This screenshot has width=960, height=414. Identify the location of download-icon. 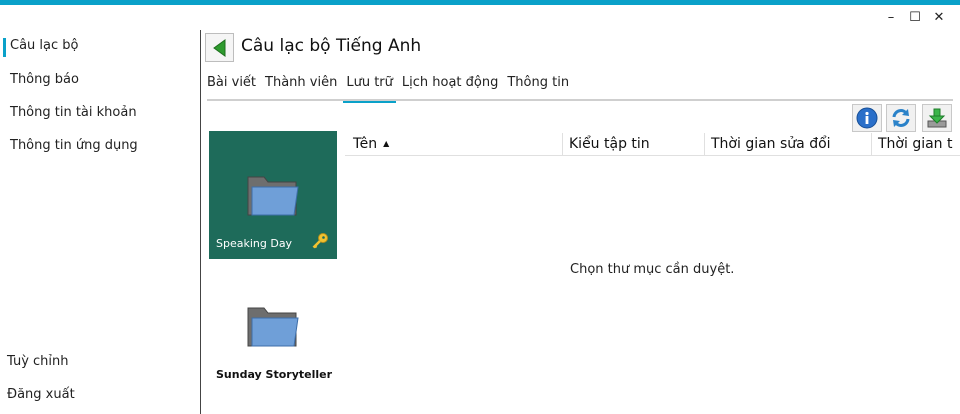
(937, 118).